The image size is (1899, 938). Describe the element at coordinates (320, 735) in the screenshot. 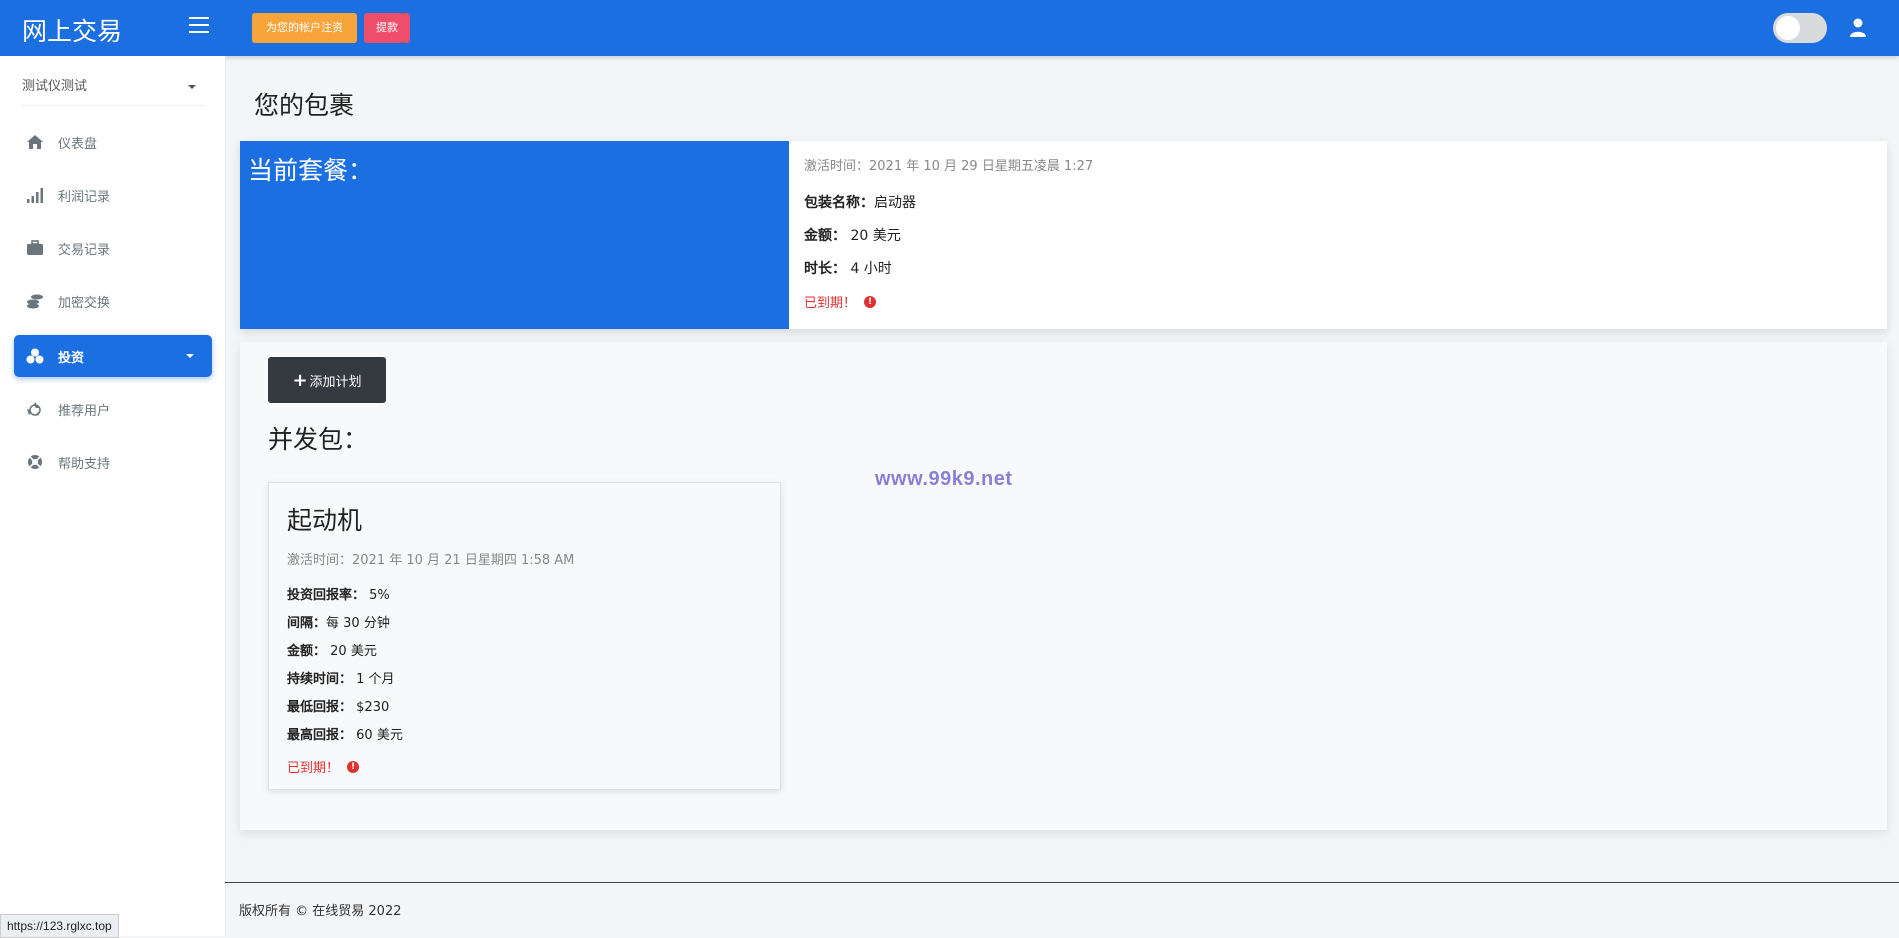

I see `max-return-label: 最高回报：` at that location.